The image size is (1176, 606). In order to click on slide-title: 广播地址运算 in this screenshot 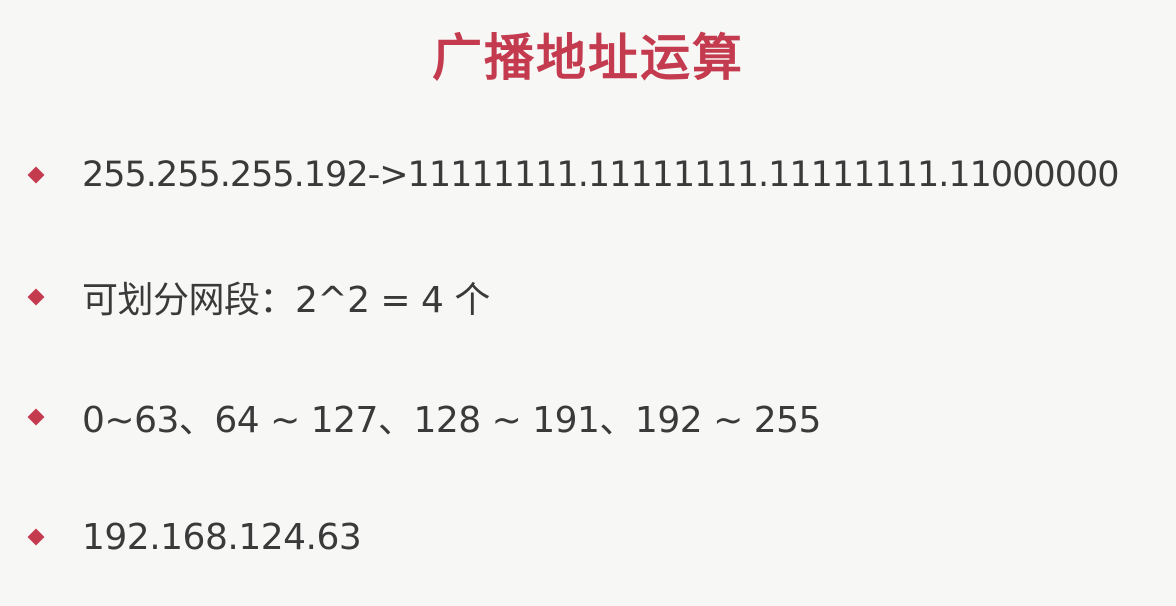, I will do `click(588, 58)`.